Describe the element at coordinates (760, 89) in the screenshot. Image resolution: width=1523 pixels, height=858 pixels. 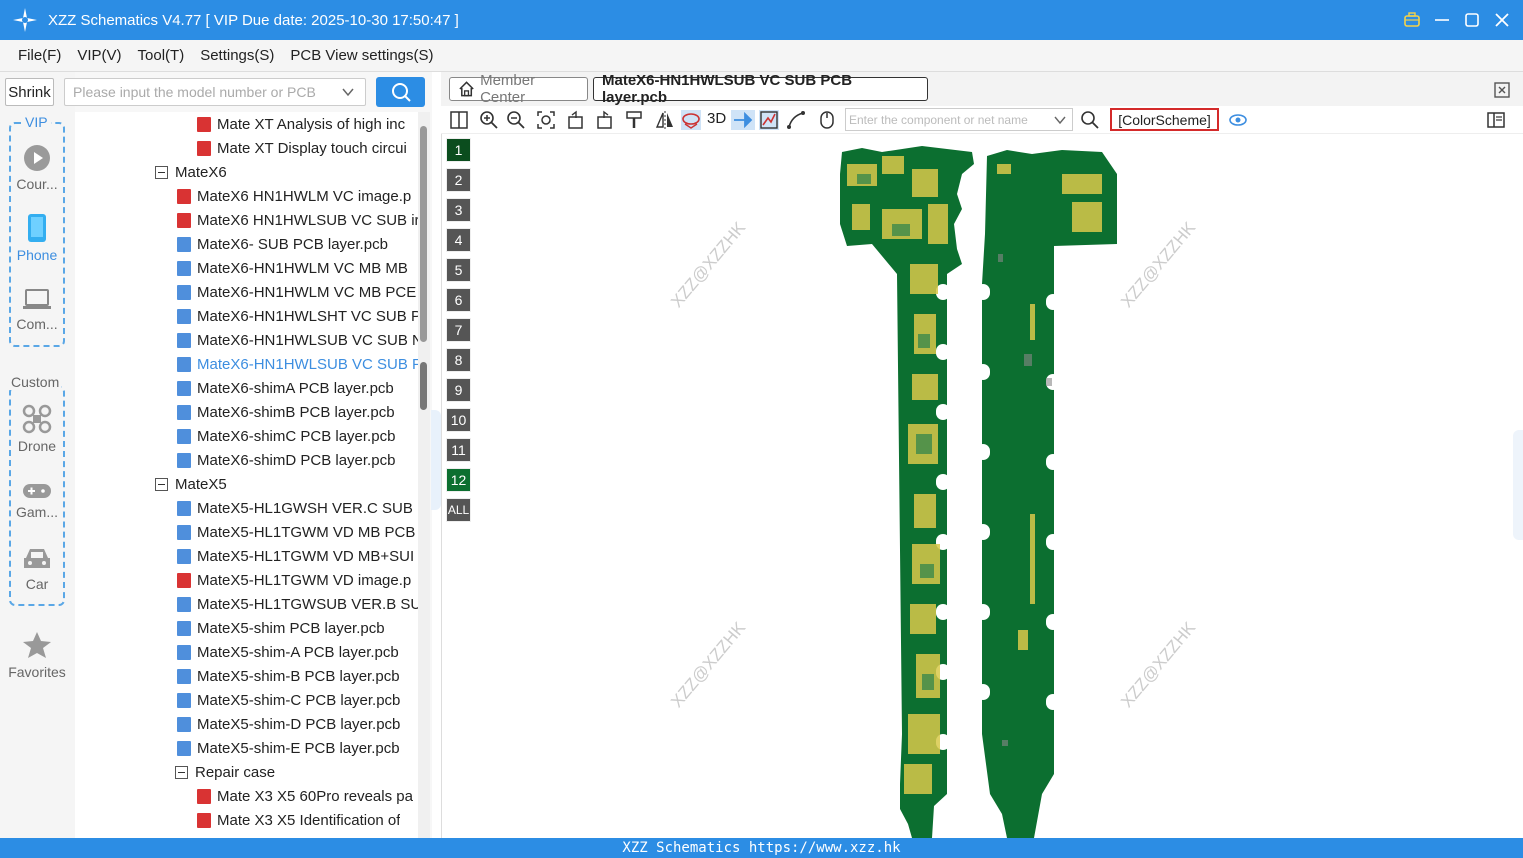
I see `tab-active-pcb-file: MateX6-HN1HWLSUB VC SUB PCB layer.pcb` at that location.